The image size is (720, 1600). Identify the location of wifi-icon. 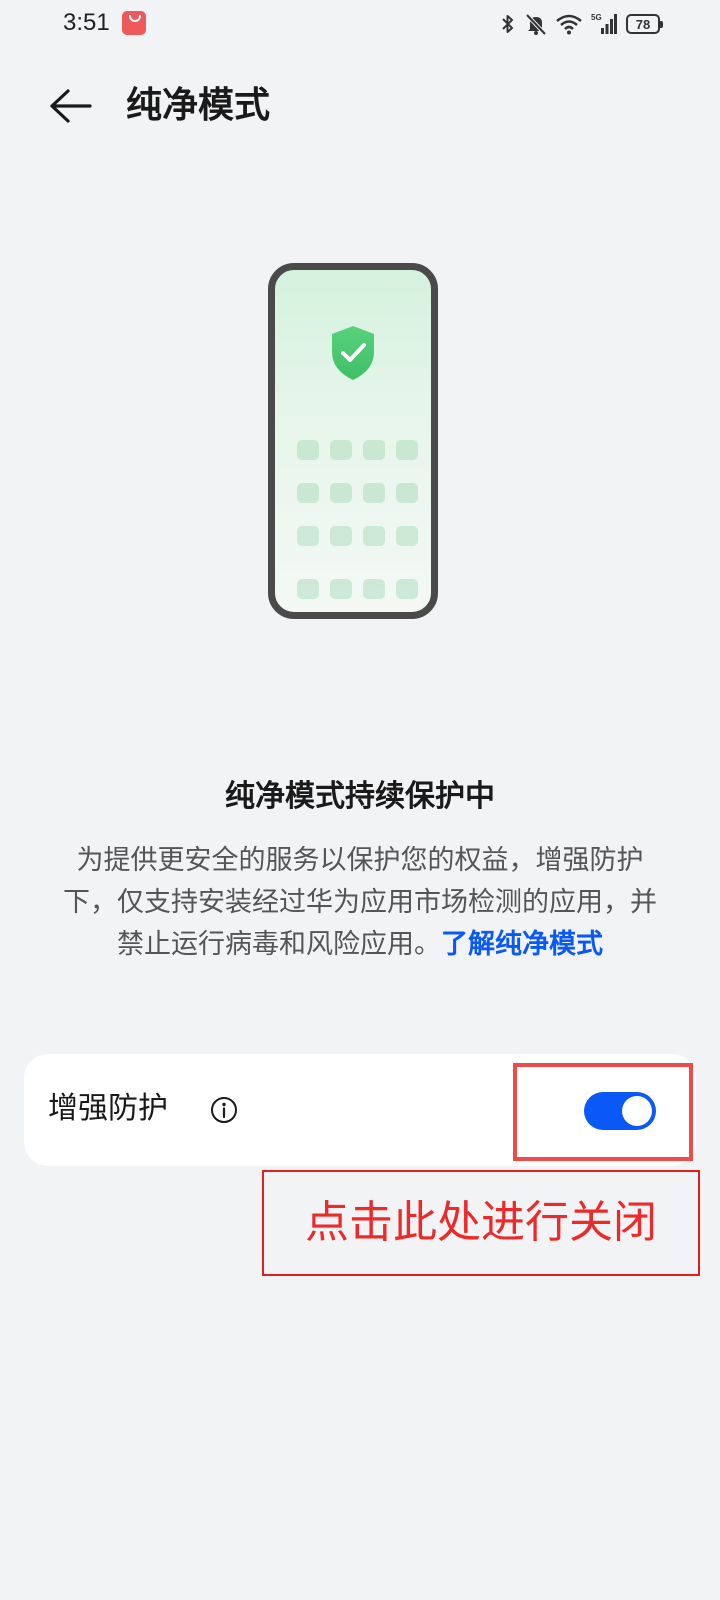
(569, 24).